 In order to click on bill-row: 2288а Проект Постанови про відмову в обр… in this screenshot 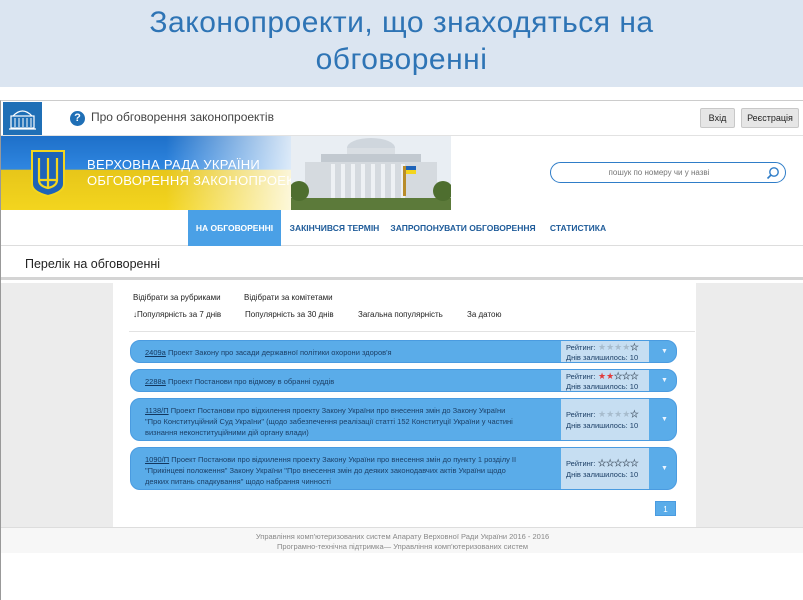, I will do `click(403, 380)`.